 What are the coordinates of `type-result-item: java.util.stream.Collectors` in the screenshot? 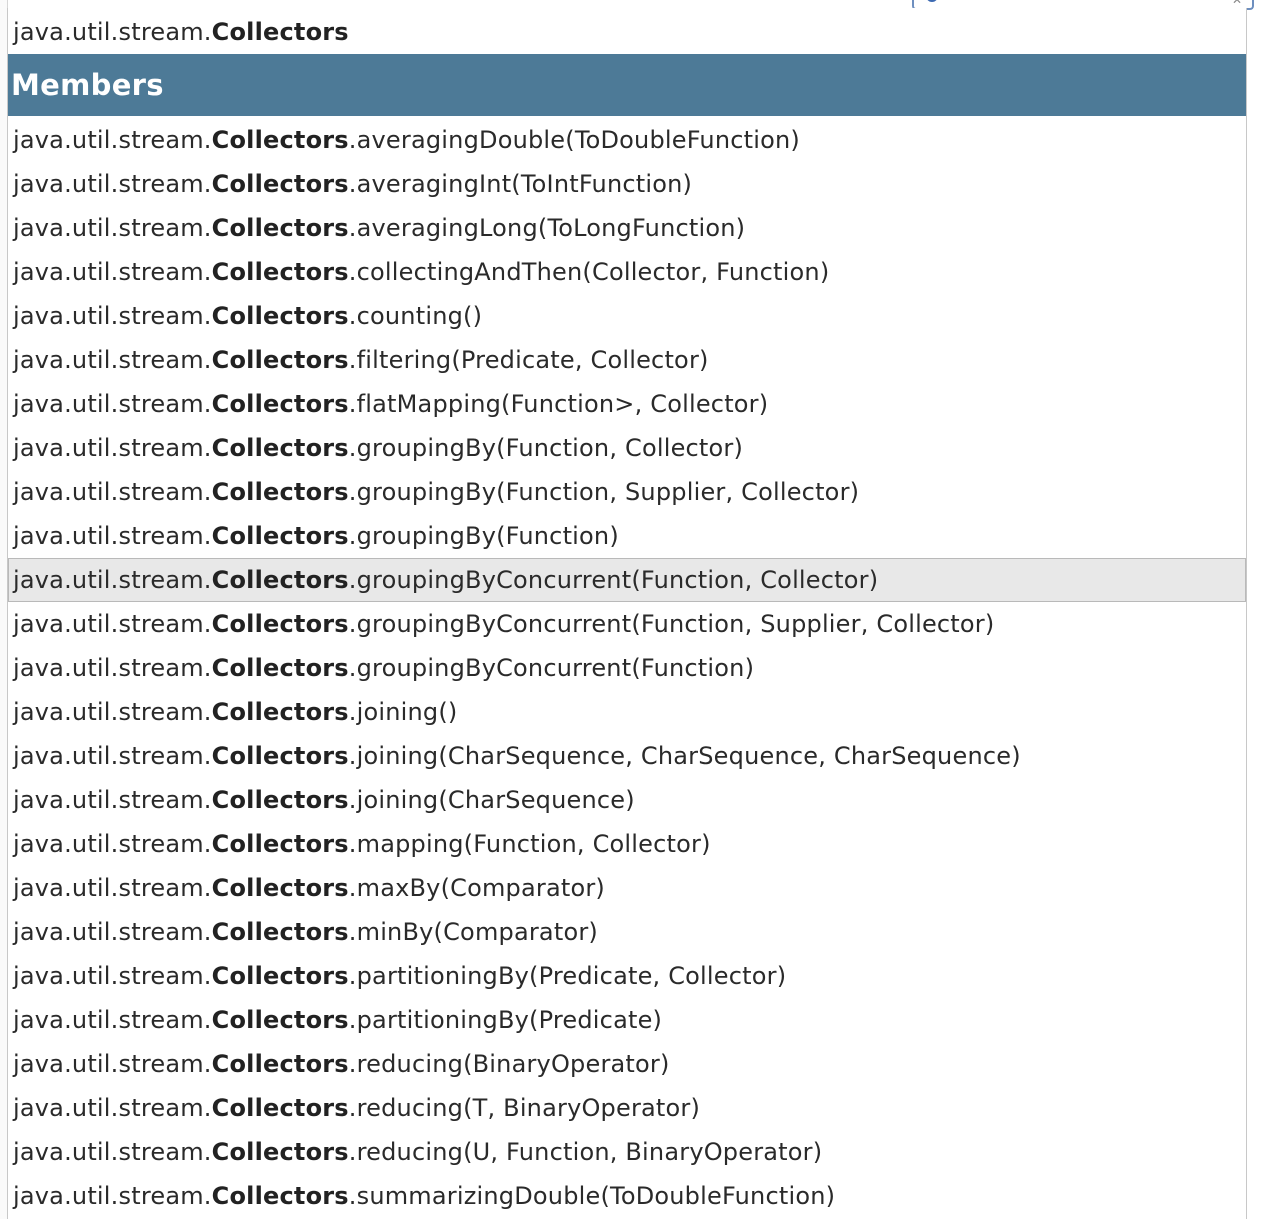 It's located at (627, 32).